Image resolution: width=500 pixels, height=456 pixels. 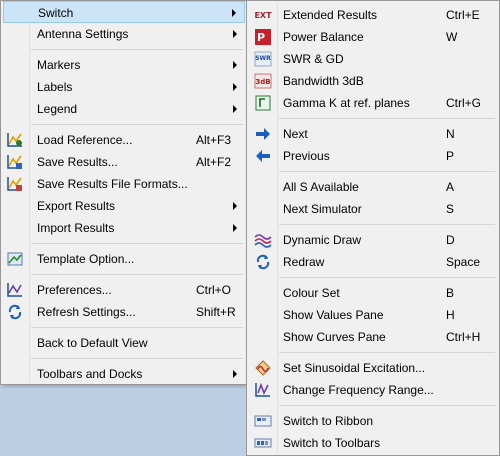 I want to click on swr-gd-icon: SWR, so click(x=263, y=59).